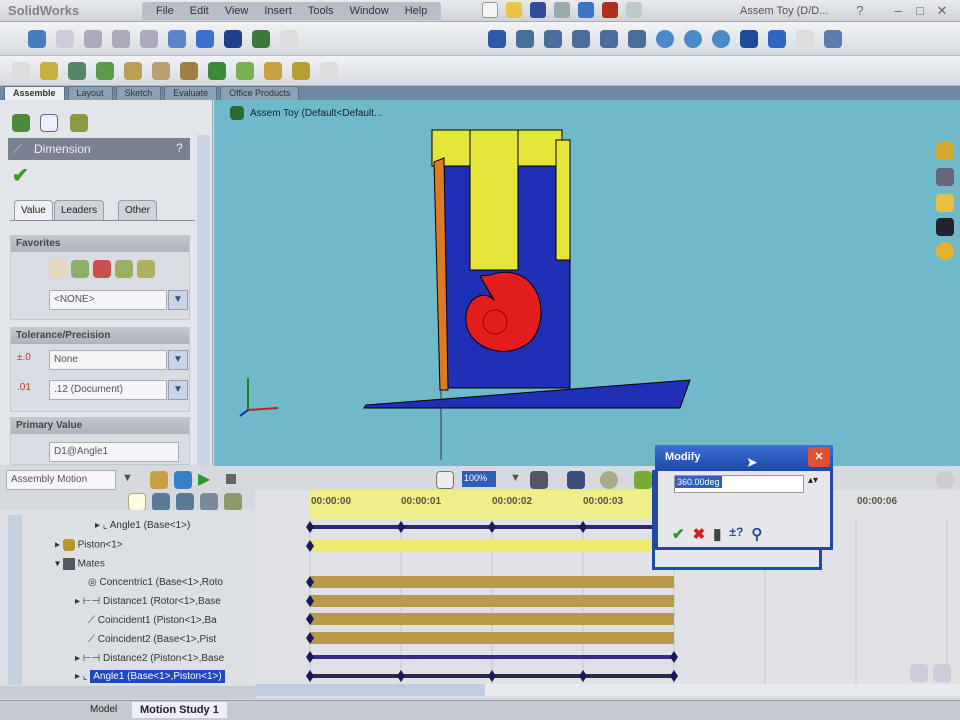 This screenshot has width=960, height=720. Describe the element at coordinates (114, 452) in the screenshot. I see `primary-value-input: D1@Angle1` at that location.